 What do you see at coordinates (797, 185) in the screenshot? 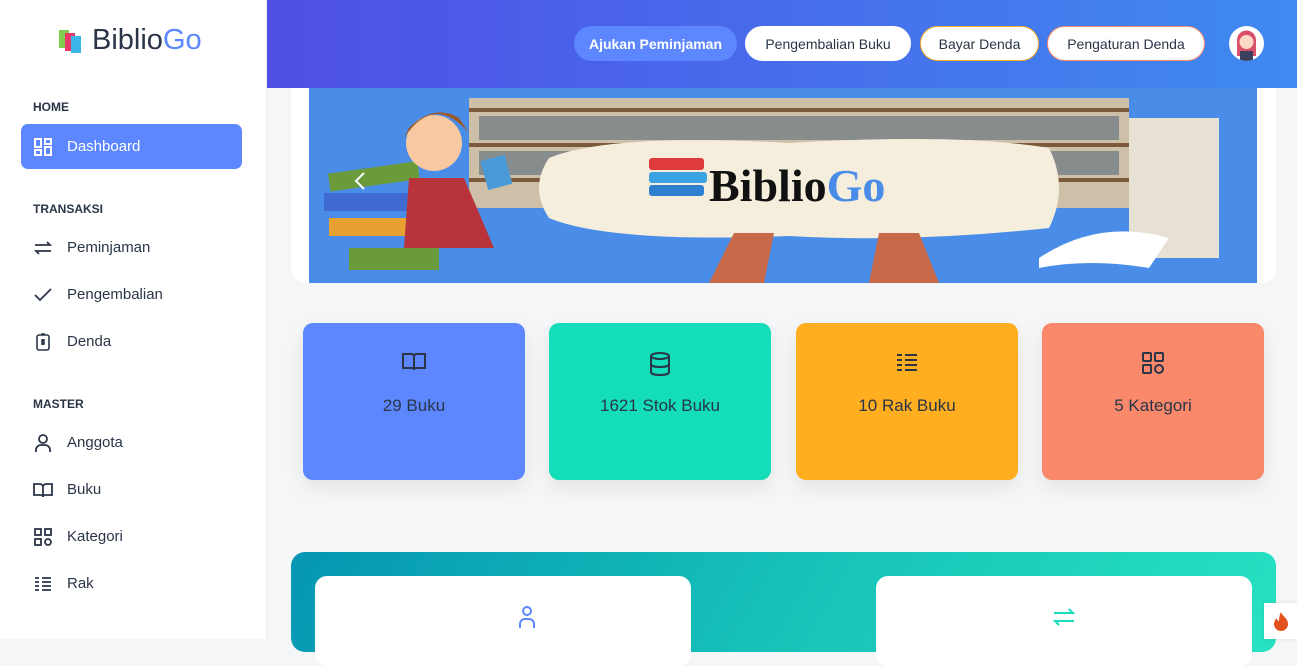
I see `svg-text: BiblioGo` at bounding box center [797, 185].